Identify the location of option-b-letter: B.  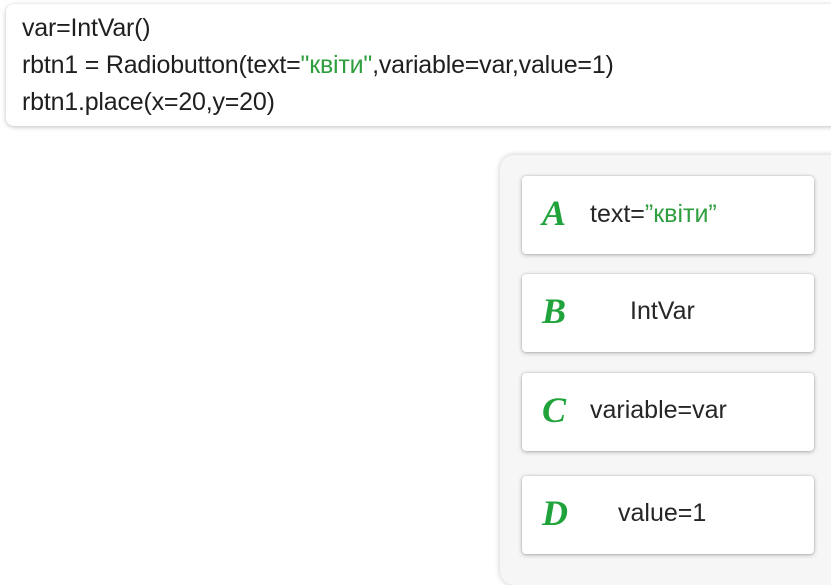
(554, 311).